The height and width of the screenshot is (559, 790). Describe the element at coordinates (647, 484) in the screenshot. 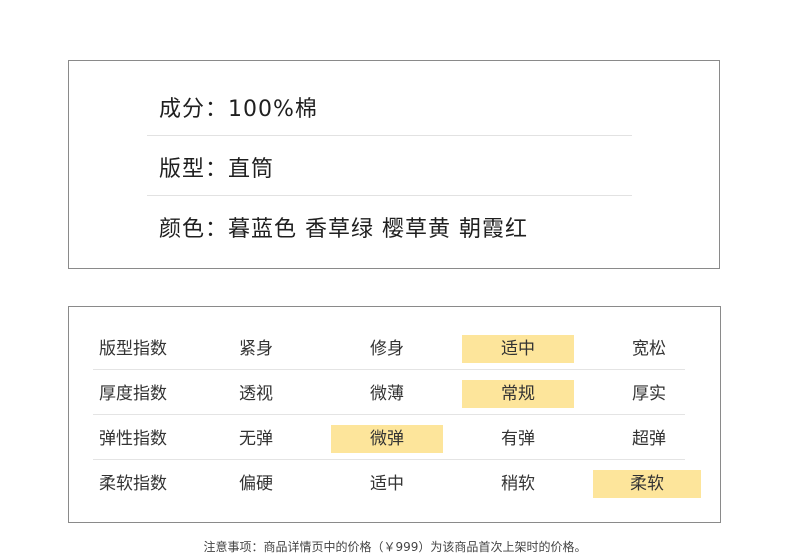

I see `index-option-selected: 柔软` at that location.